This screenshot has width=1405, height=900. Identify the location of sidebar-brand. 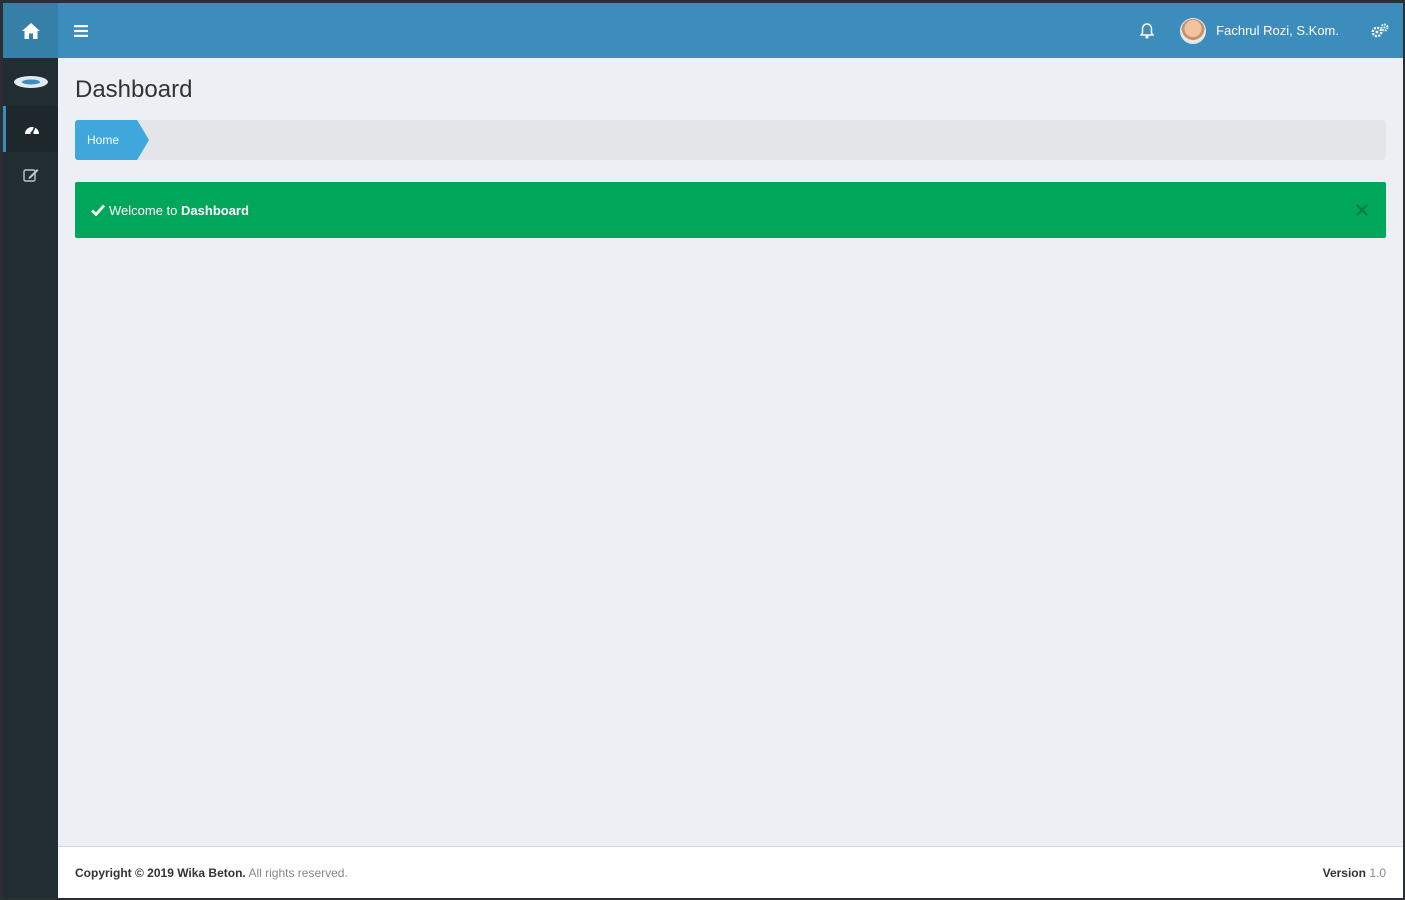
(30, 82).